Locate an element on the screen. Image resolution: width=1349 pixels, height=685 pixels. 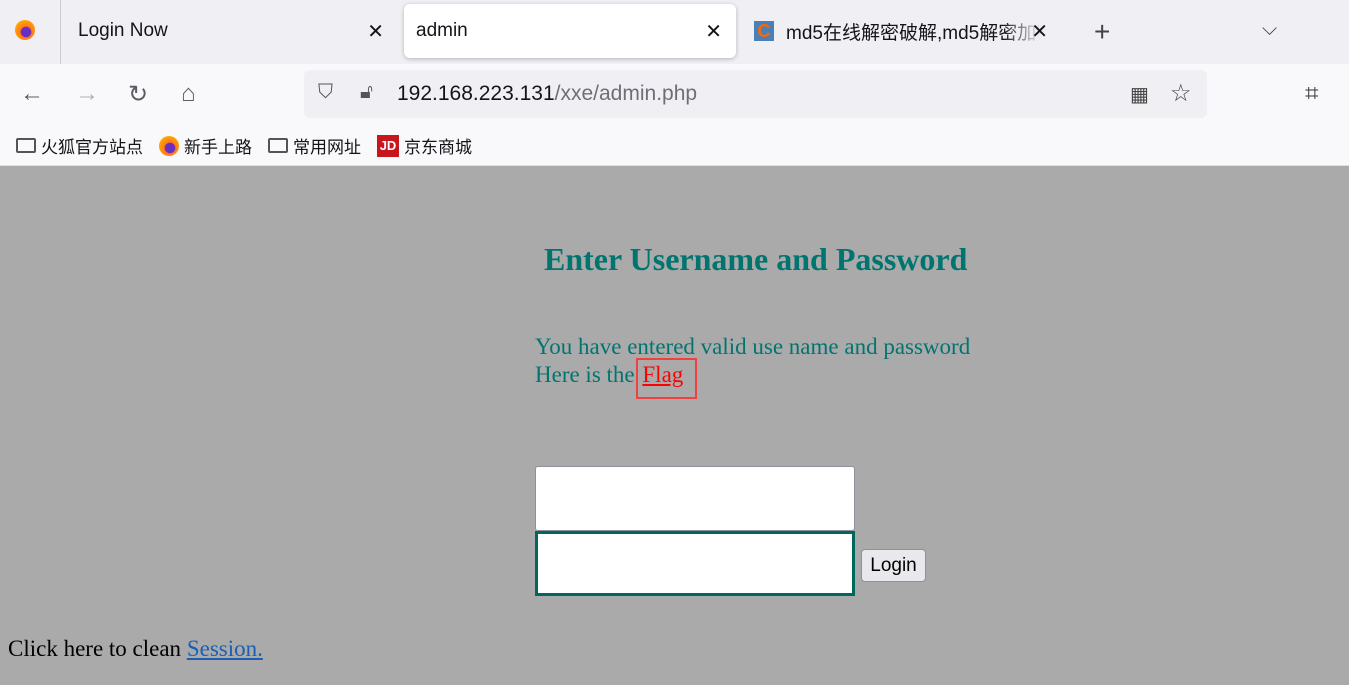
flag-link: Flag is located at coordinates (667, 378).